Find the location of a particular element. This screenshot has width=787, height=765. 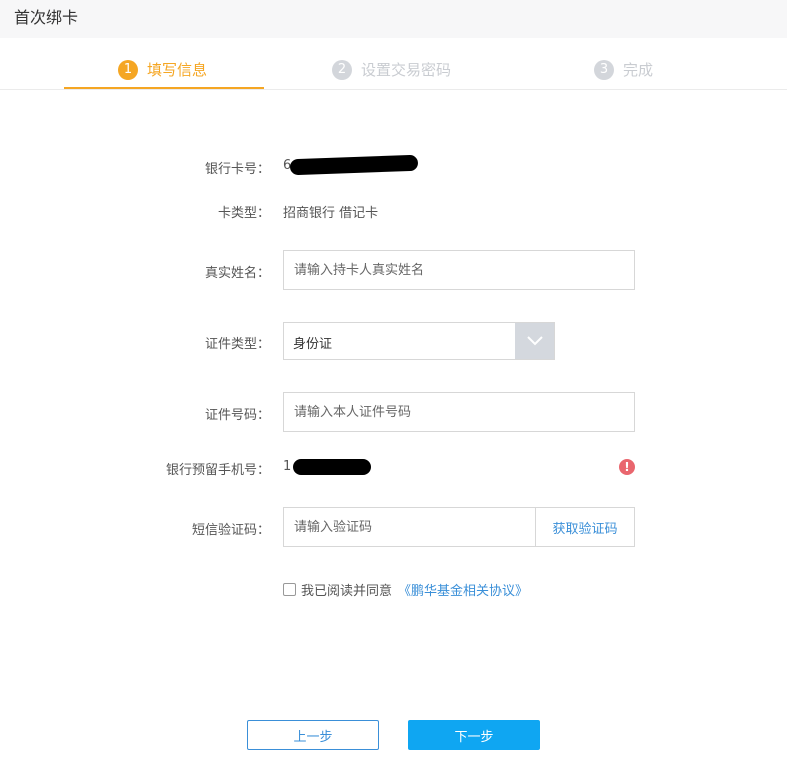

id-type-selected: 身份证 is located at coordinates (313, 344).